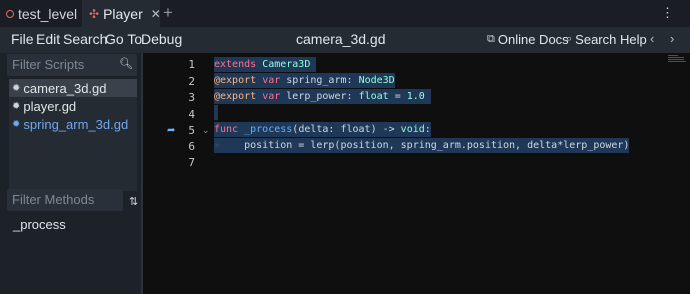  Describe the element at coordinates (206, 130) in the screenshot. I see `fold-arrow-icon: ⌄` at that location.